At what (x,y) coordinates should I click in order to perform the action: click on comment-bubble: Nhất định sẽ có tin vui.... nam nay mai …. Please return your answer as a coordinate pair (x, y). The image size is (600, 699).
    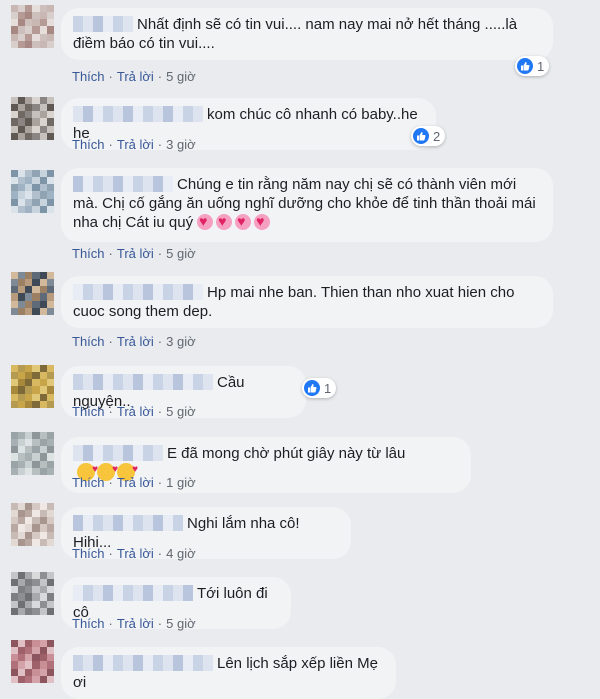
    Looking at the image, I should click on (307, 34).